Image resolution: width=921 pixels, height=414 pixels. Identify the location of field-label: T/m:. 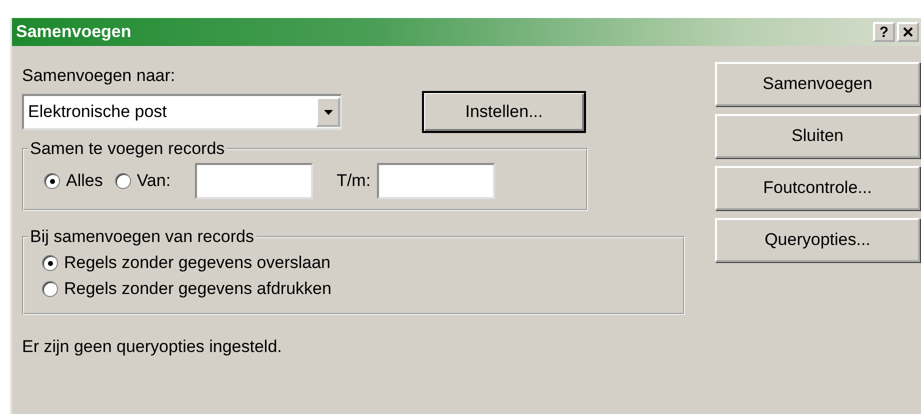
(353, 181).